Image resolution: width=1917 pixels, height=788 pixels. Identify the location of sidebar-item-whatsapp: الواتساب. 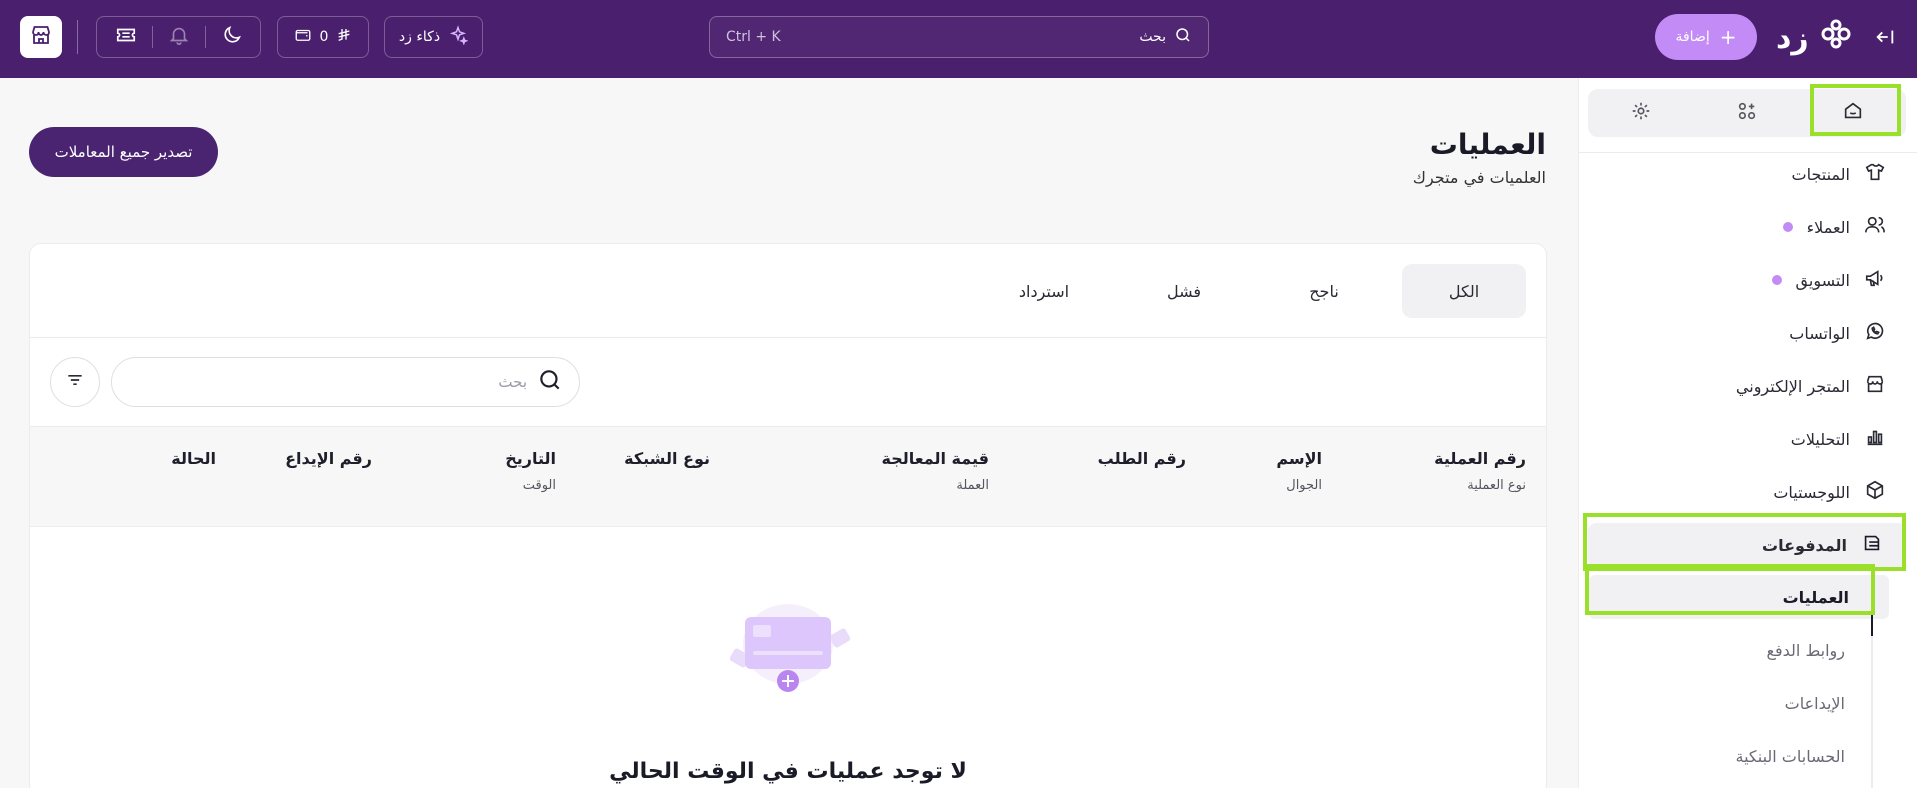
(1748, 333).